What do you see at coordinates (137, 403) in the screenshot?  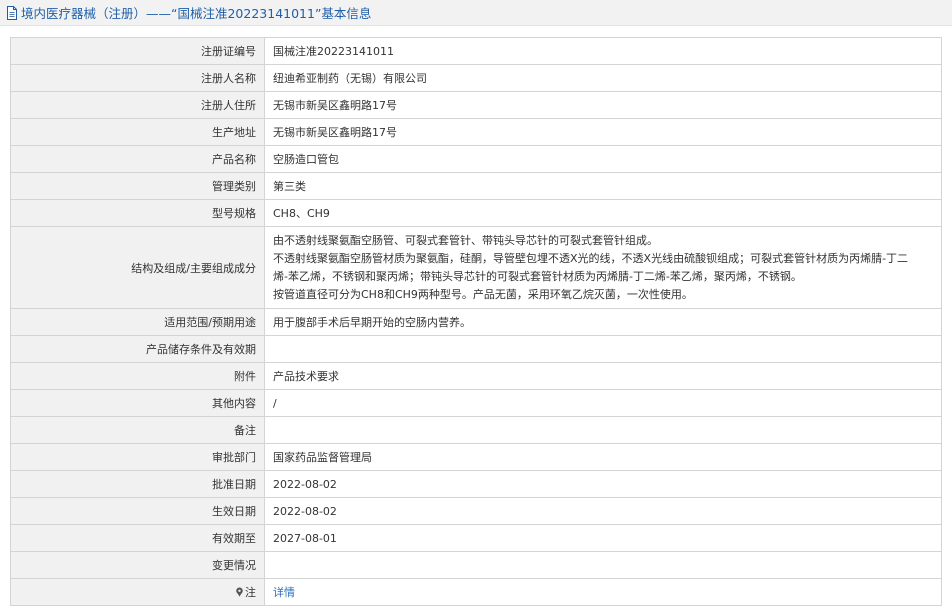 I see `field-label: 其他内容` at bounding box center [137, 403].